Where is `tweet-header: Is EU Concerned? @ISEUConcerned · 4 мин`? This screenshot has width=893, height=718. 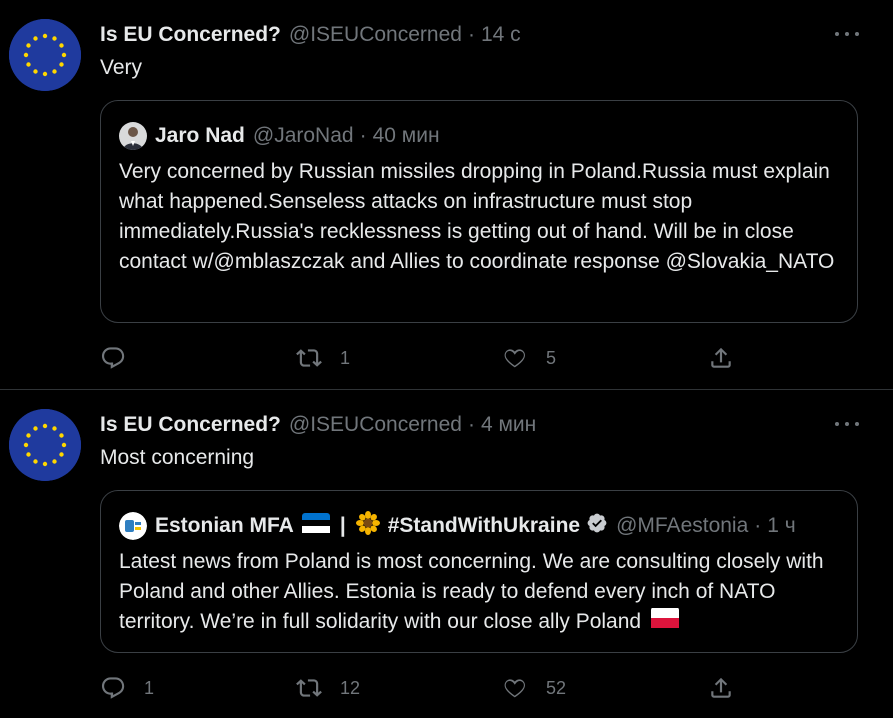
tweet-header: Is EU Concerned? @ISEUConcerned · 4 мин is located at coordinates (318, 425).